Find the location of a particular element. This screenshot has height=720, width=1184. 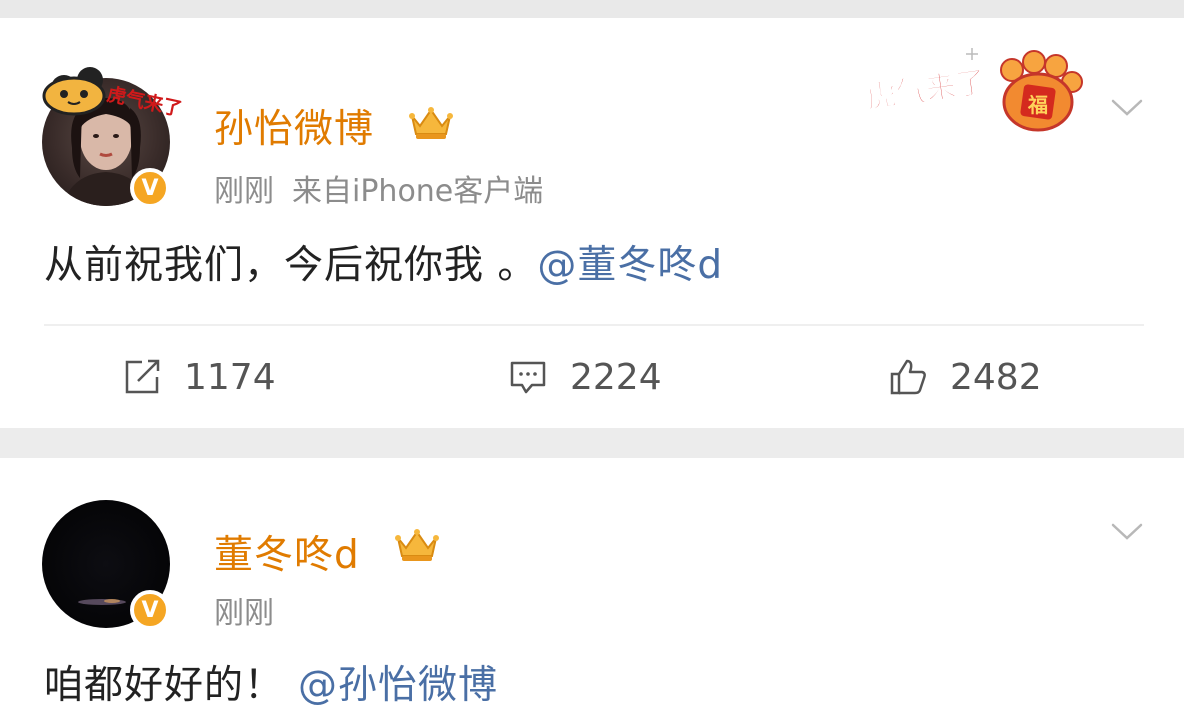

post-text: 咱都好好的！ is located at coordinates (164, 685).